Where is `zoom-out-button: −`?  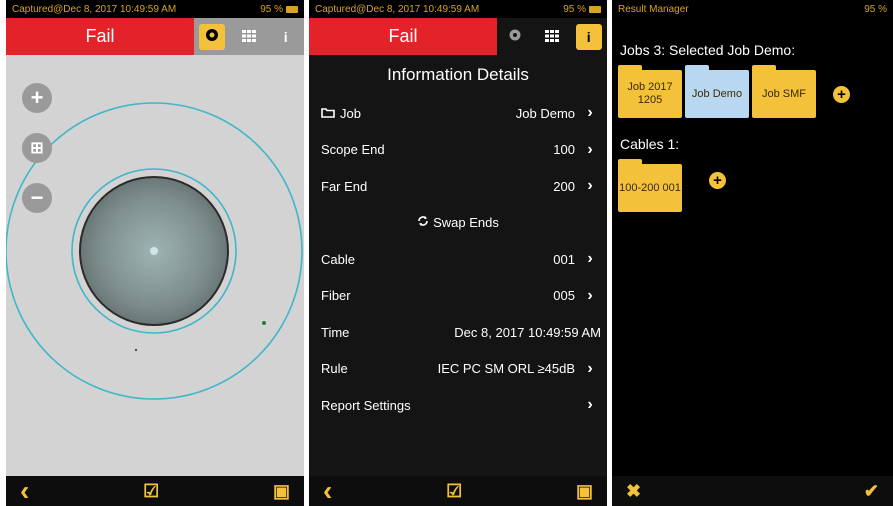
zoom-out-button: − is located at coordinates (37, 198).